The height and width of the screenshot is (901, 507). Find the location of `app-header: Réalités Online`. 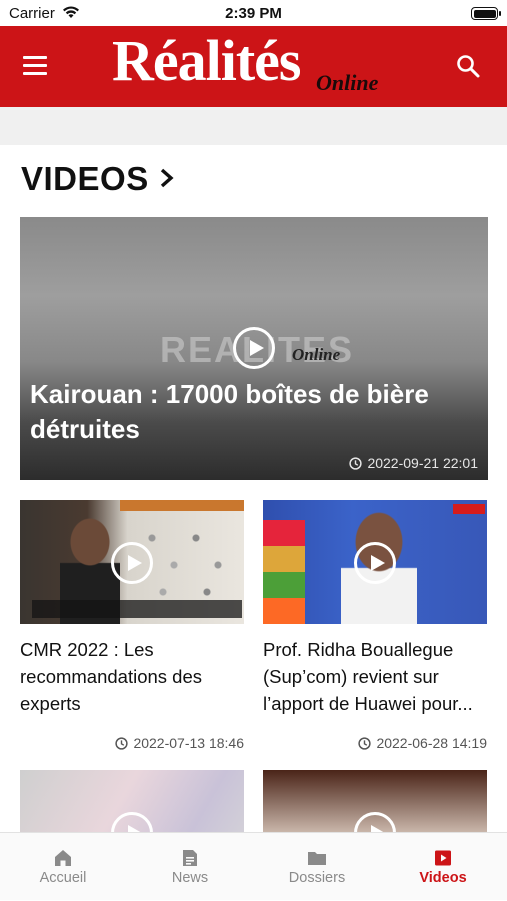

app-header: Réalités Online is located at coordinates (253, 66).